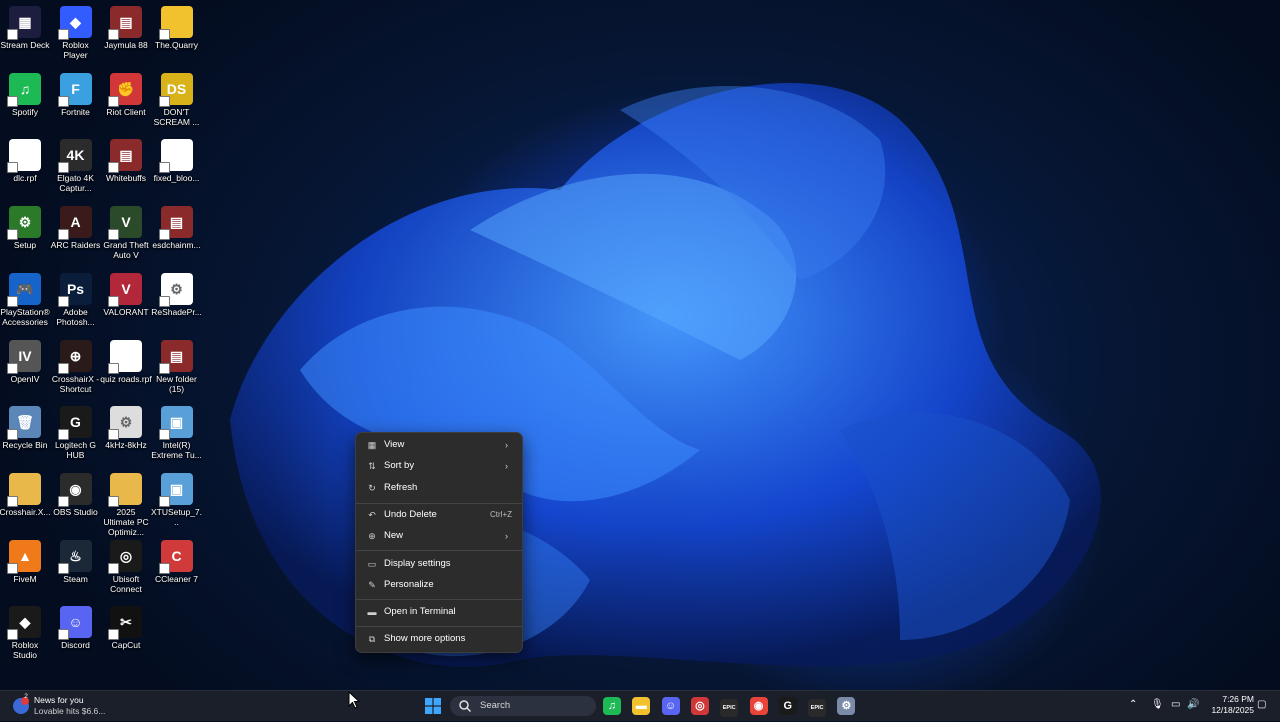  I want to click on desktop-icon: ◆ Roblox Studio, so click(25, 634).